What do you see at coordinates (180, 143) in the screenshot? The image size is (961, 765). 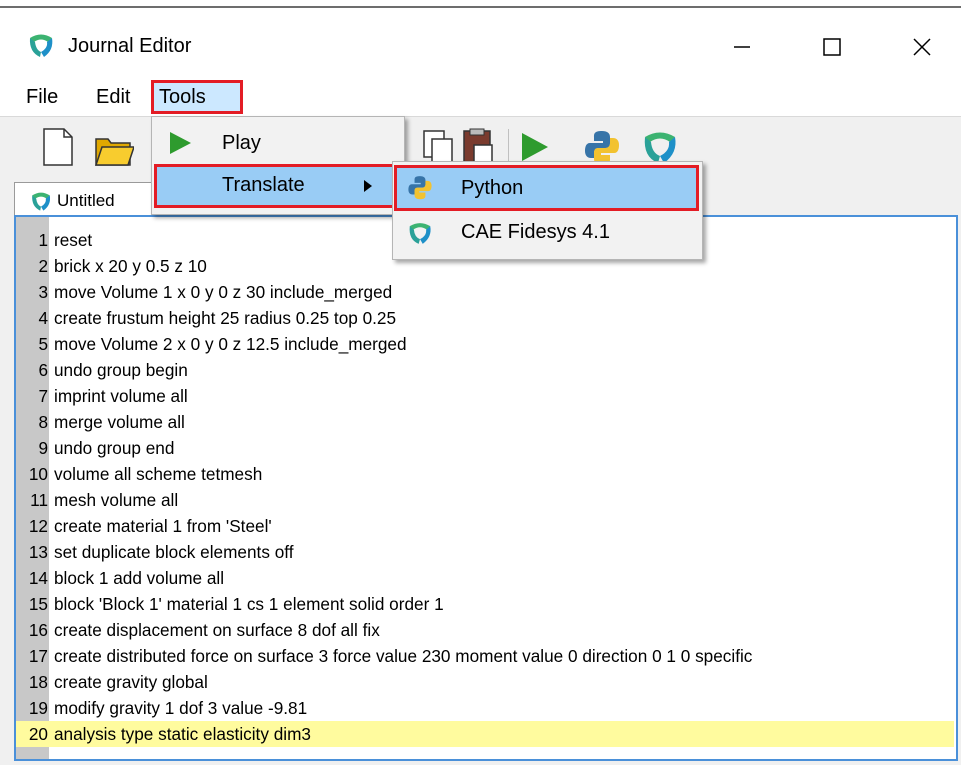 I see `play-icon` at bounding box center [180, 143].